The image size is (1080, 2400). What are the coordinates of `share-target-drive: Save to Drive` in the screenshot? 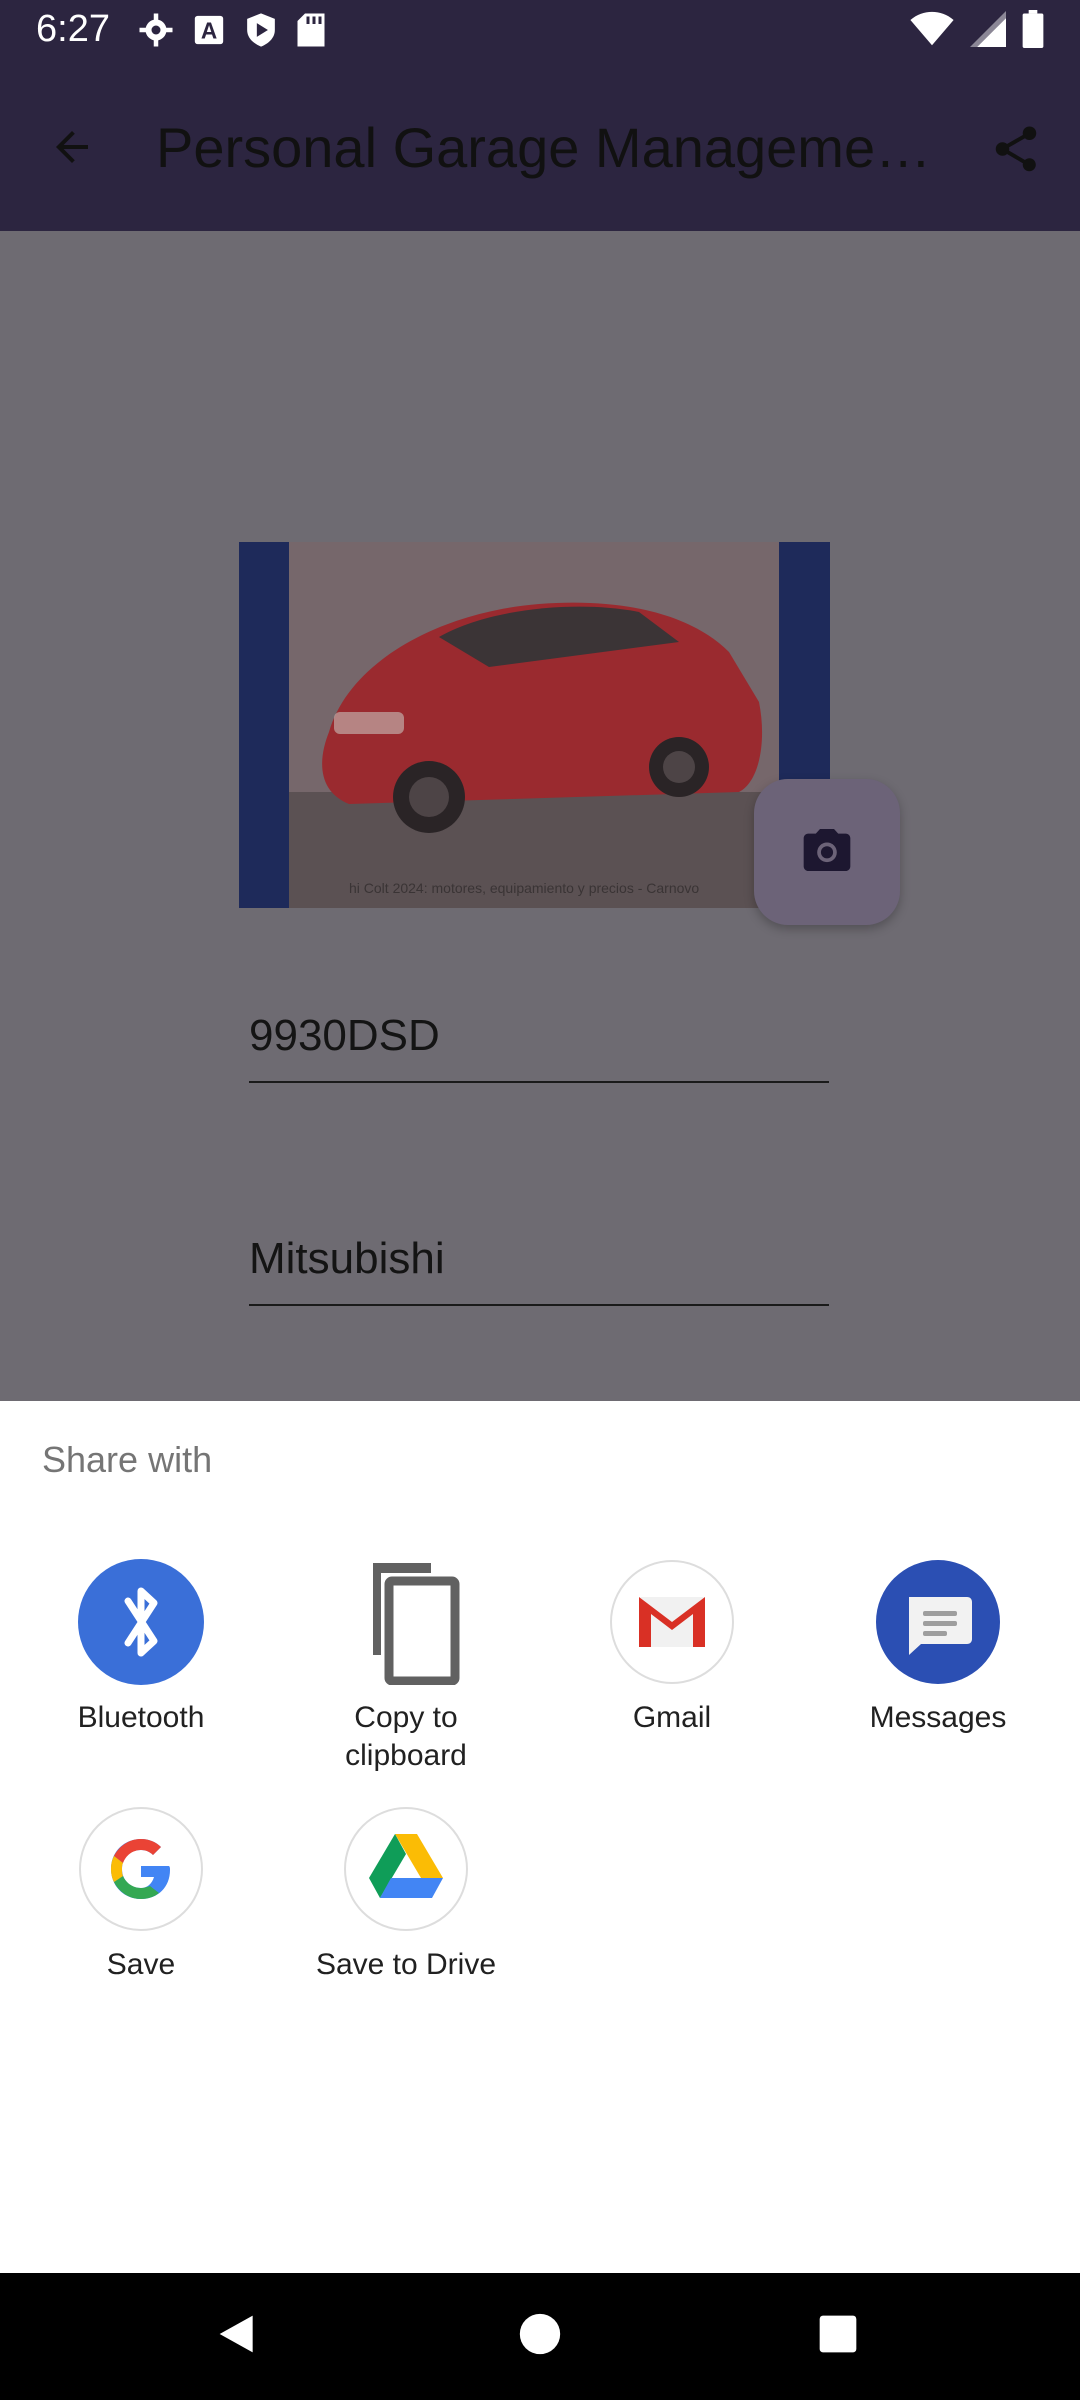 It's located at (406, 1895).